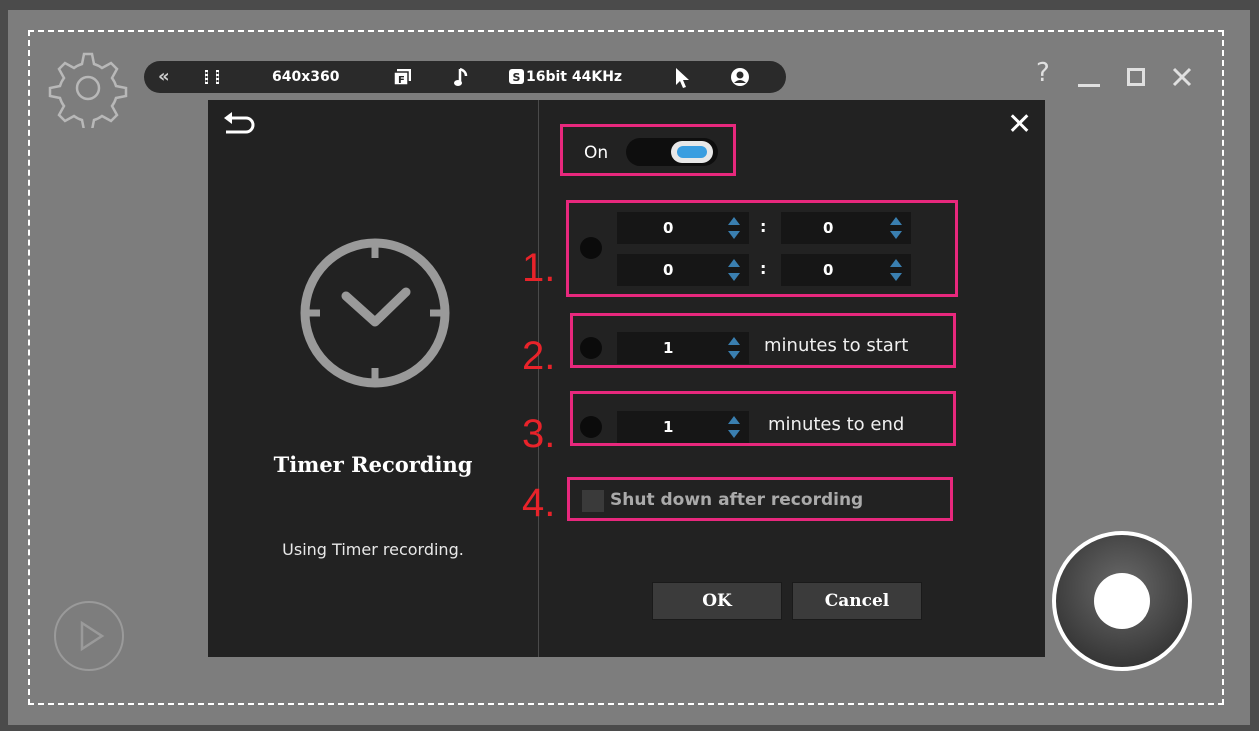  I want to click on resolution-label: 640x360, so click(305, 77).